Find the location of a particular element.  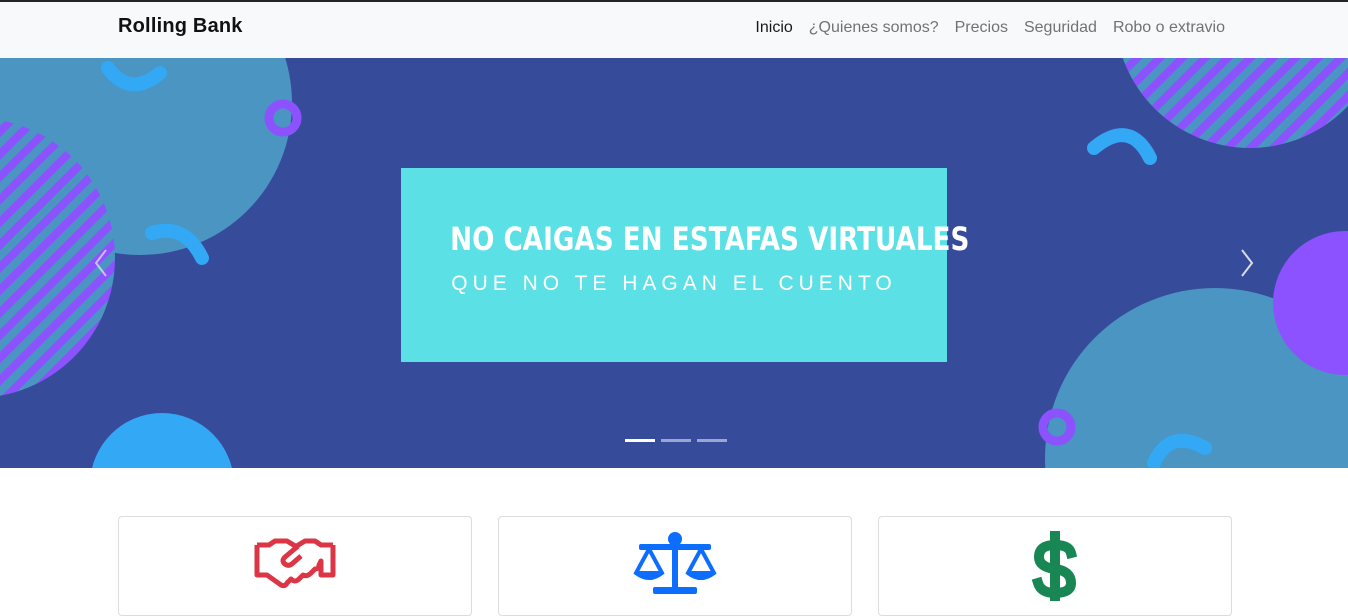

carousel-next-button is located at coordinates (1246, 263).